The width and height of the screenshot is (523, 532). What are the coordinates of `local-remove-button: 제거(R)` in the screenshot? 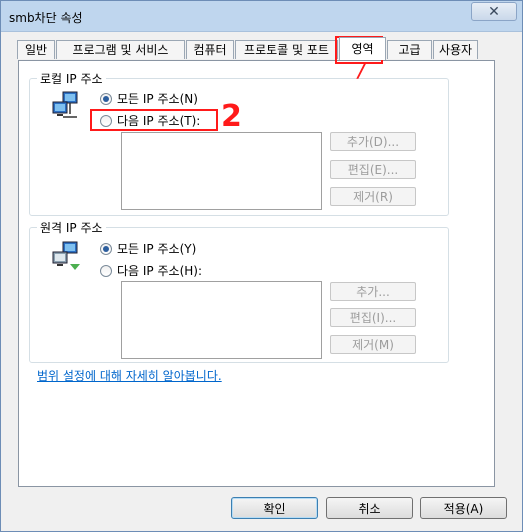 It's located at (373, 196).